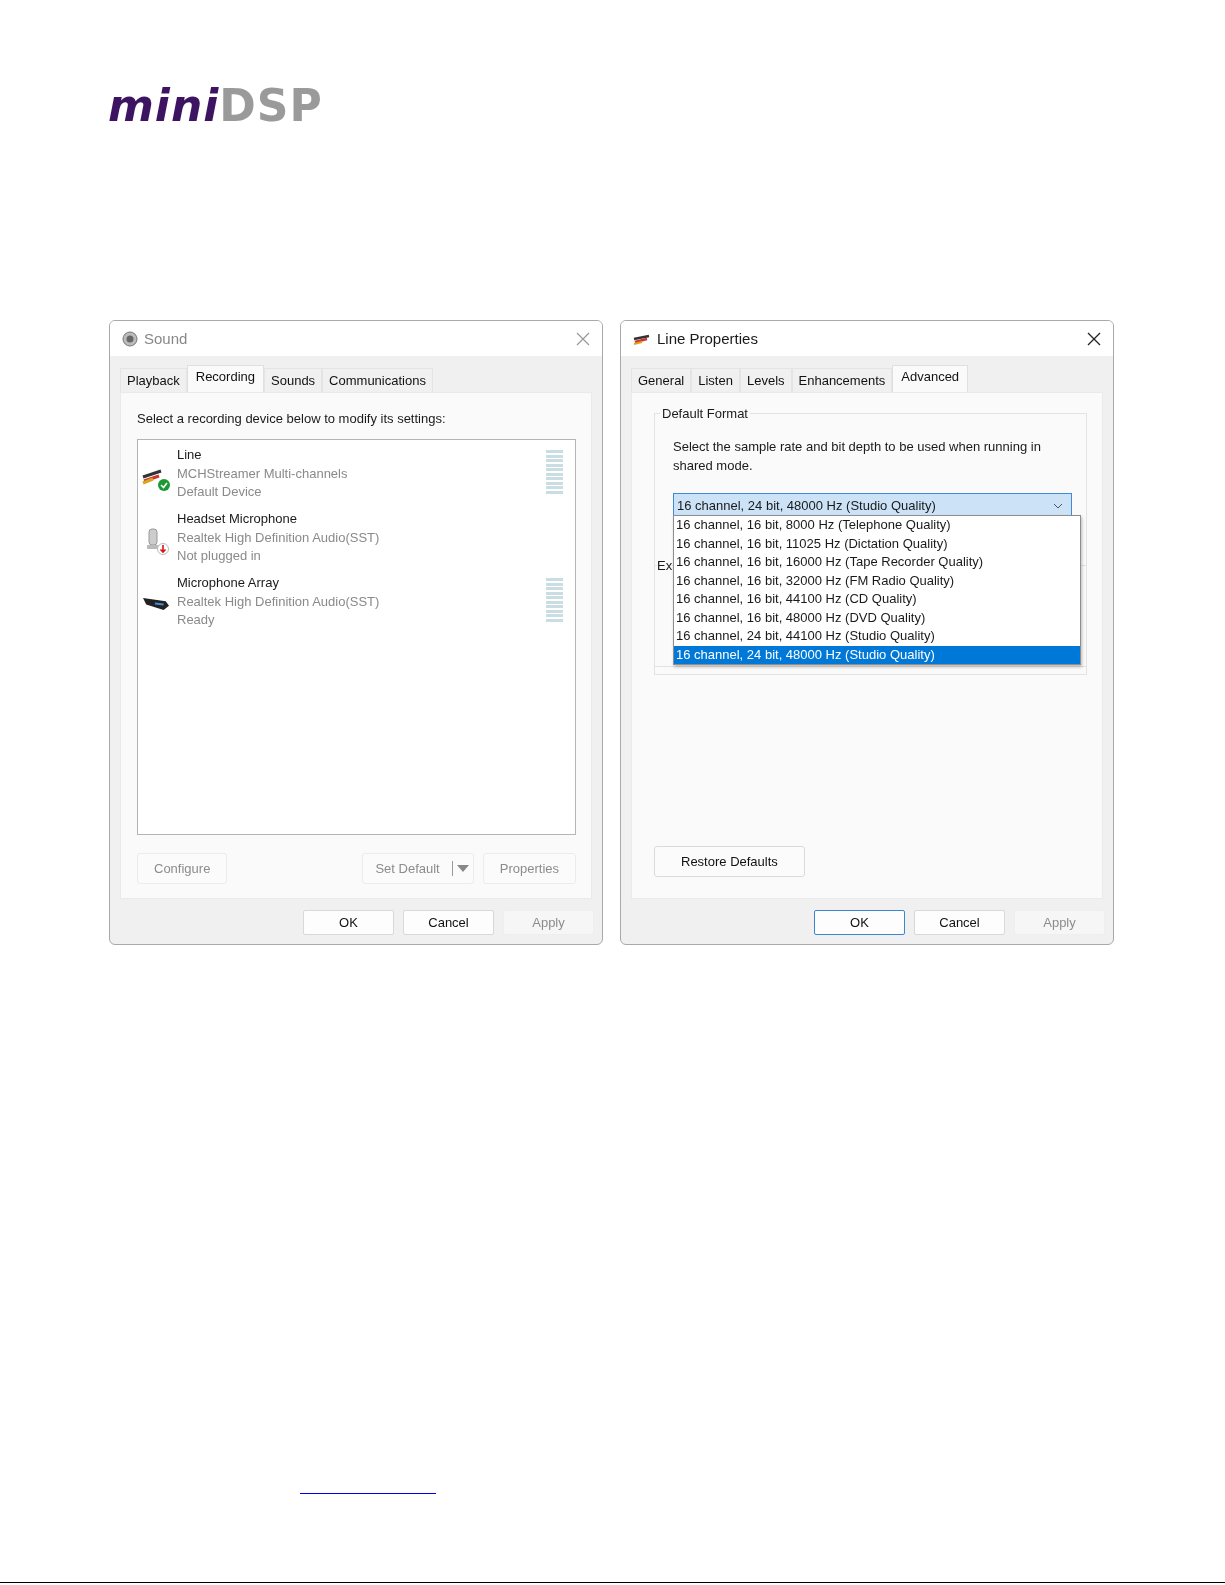 This screenshot has width=1225, height=1585. Describe the element at coordinates (1058, 505) in the screenshot. I see `chevron-down-icon` at that location.